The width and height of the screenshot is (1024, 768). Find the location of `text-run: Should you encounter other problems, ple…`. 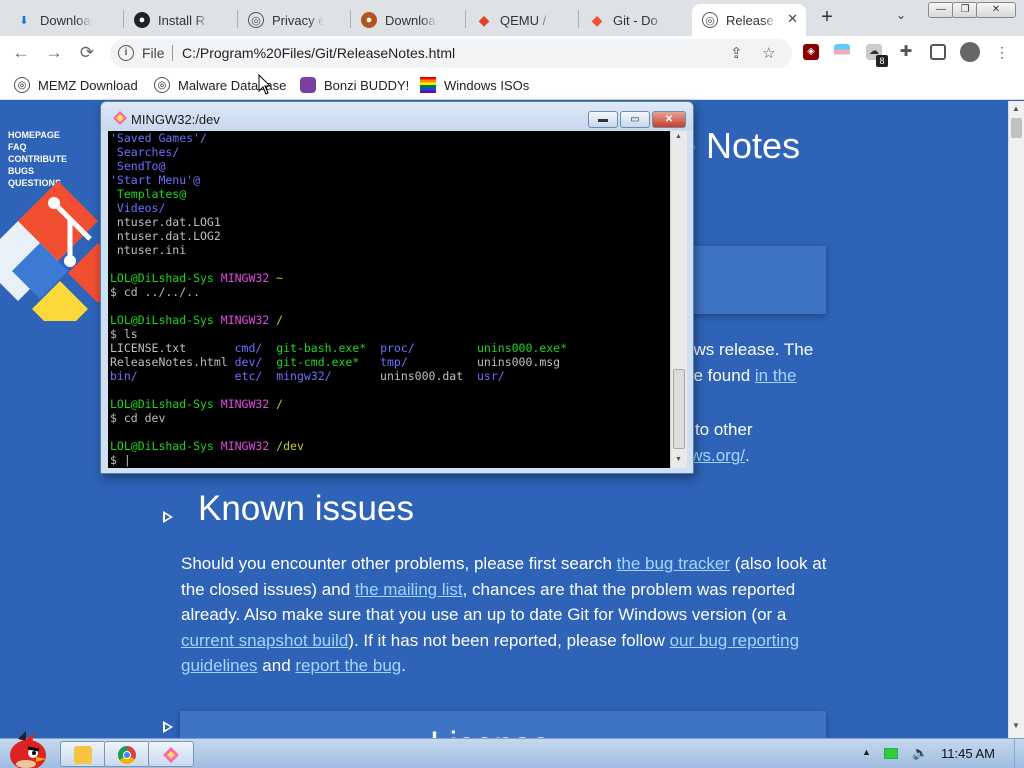

text-run: Should you encounter other problems, ple… is located at coordinates (399, 563).